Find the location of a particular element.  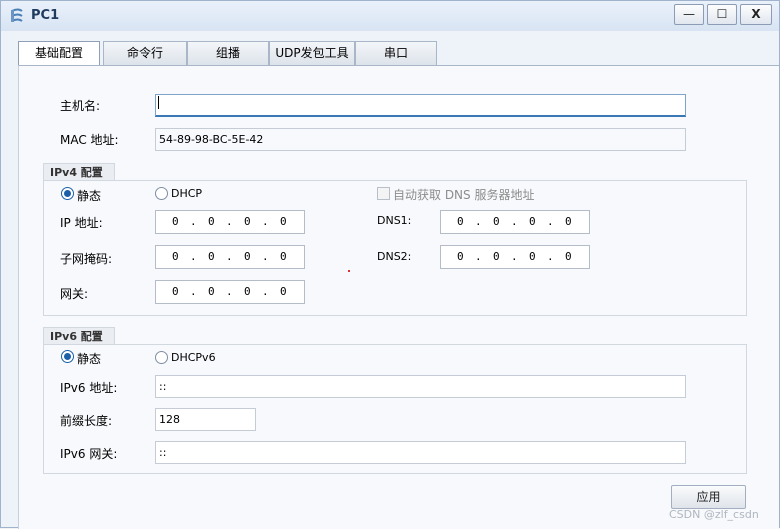

text-caret is located at coordinates (158, 102).